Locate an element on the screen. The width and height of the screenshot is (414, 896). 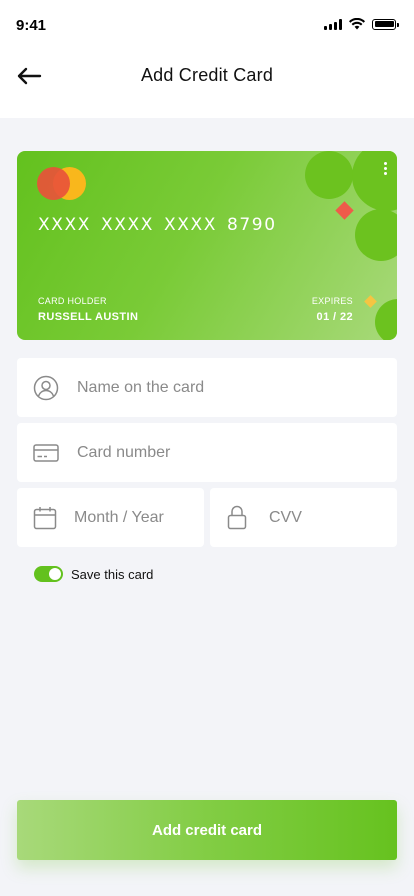
card-number-field is located at coordinates (207, 452).